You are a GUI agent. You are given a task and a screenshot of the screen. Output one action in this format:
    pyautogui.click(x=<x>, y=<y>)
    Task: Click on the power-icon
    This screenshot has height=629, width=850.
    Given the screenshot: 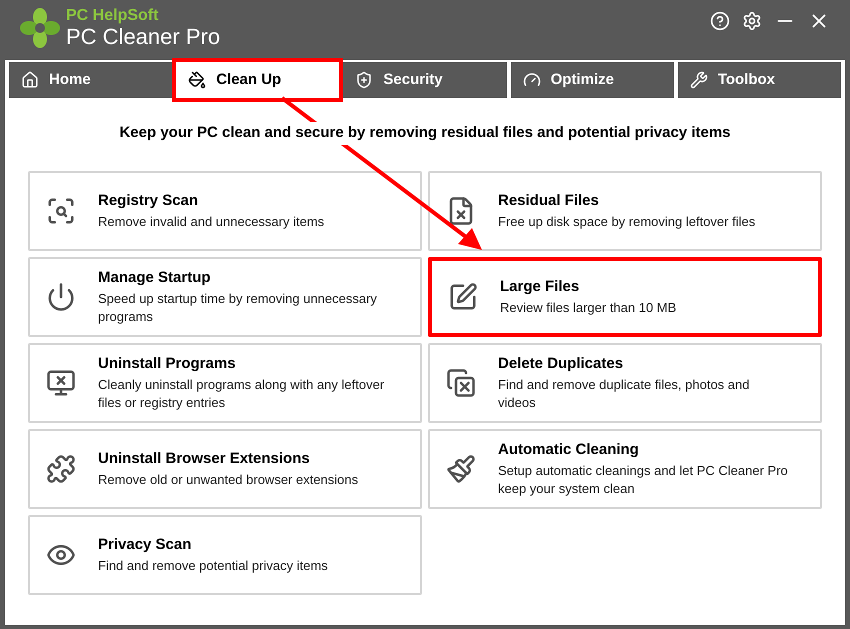 What is the action you would take?
    pyautogui.click(x=61, y=297)
    